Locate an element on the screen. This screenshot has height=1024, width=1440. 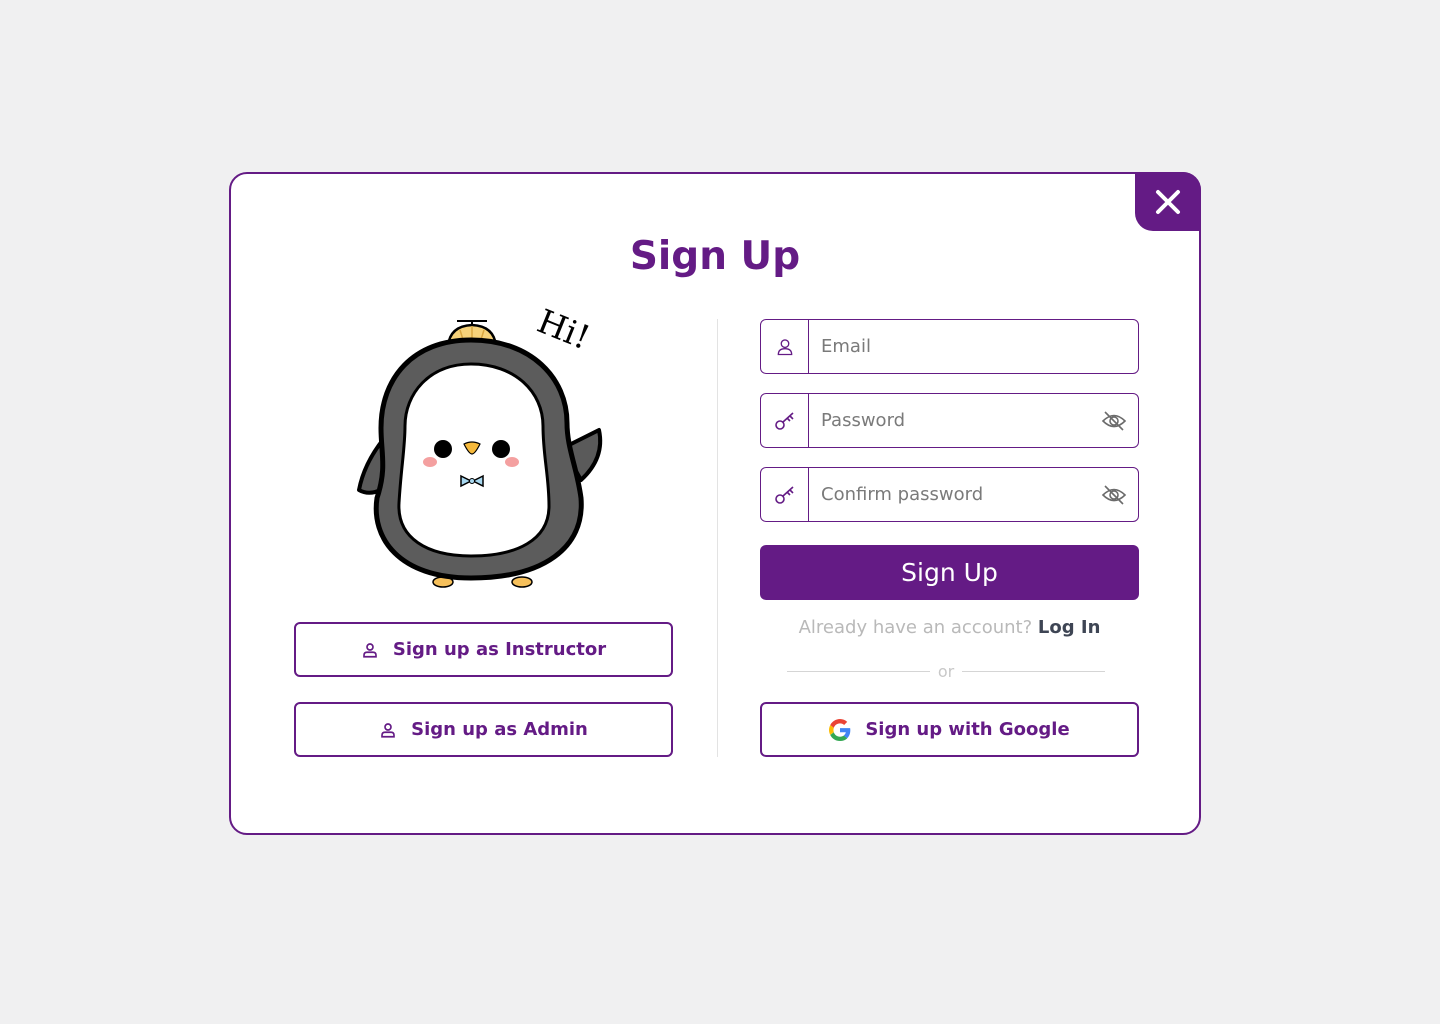
or-divider-label: or is located at coordinates (946, 671).